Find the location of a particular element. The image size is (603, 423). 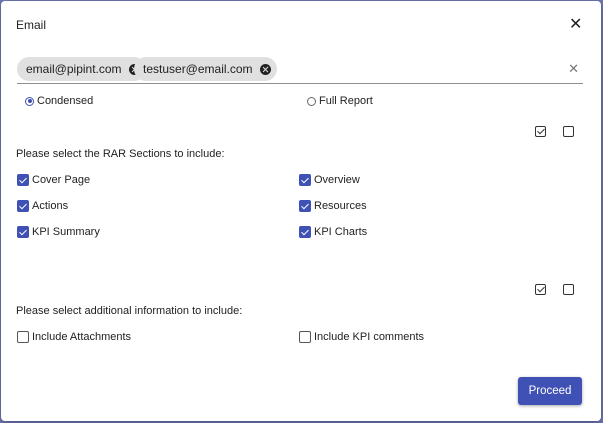

checkbox-overview: Overview is located at coordinates (329, 180).